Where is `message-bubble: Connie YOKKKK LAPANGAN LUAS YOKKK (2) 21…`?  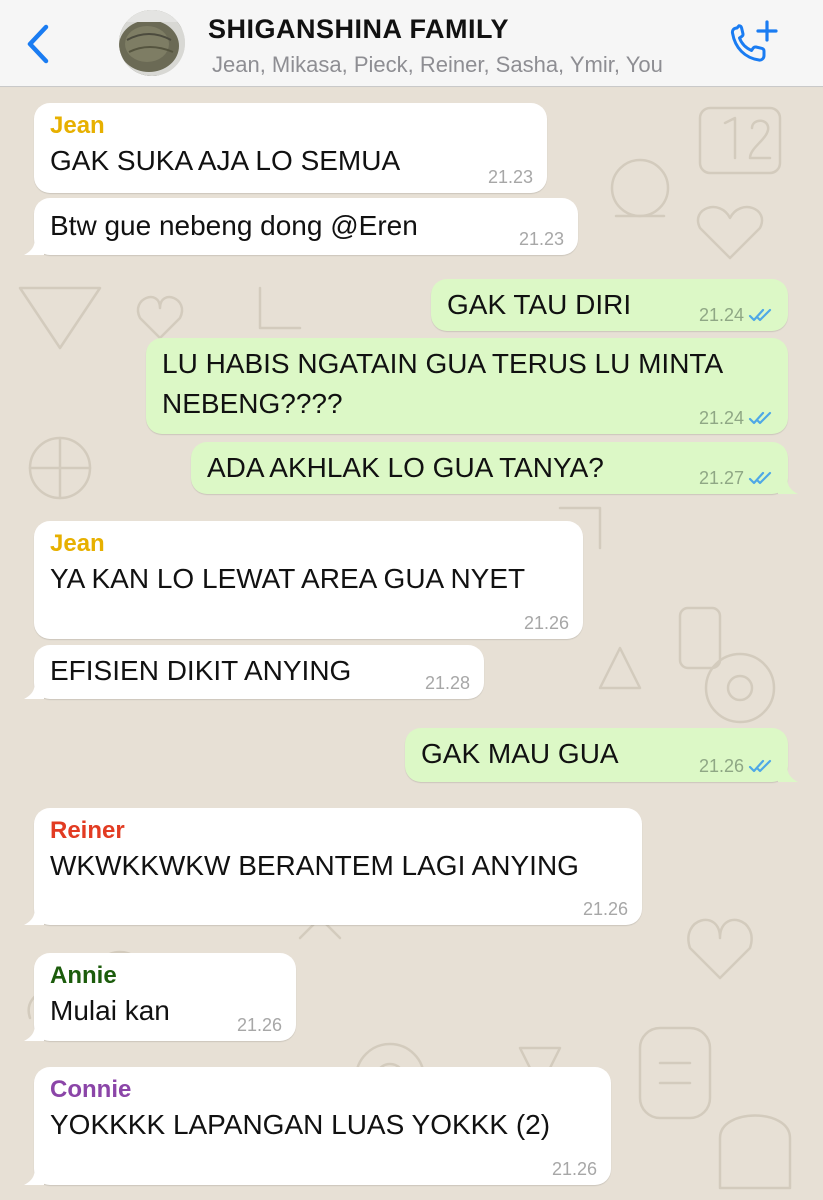 message-bubble: Connie YOKKKK LAPANGAN LUAS YOKKK (2) 21… is located at coordinates (317, 1126).